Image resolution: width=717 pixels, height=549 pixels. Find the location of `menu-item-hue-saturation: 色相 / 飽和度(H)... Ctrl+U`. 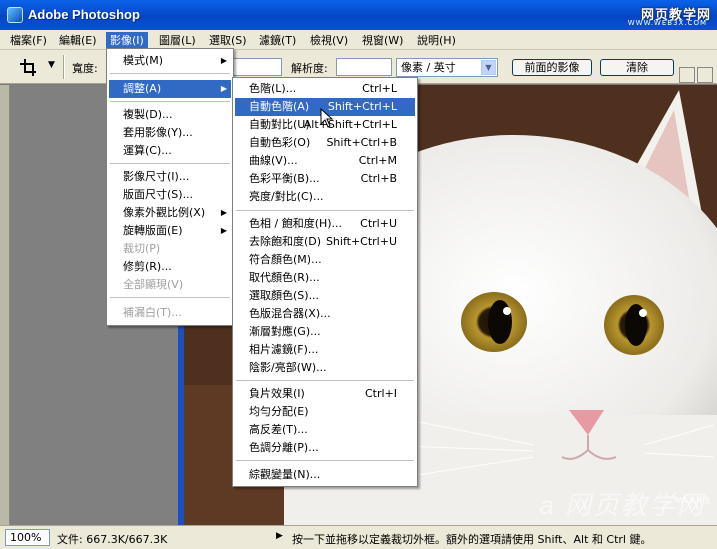

menu-item-hue-saturation: 色相 / 飽和度(H)... Ctrl+U is located at coordinates (325, 224).